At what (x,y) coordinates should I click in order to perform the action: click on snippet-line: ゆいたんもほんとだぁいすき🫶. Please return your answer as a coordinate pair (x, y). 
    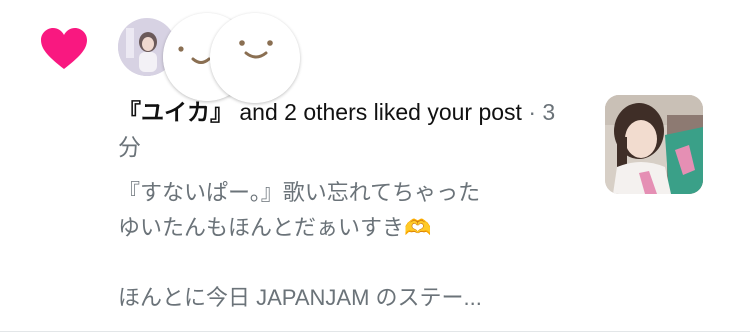
    Looking at the image, I should click on (275, 227).